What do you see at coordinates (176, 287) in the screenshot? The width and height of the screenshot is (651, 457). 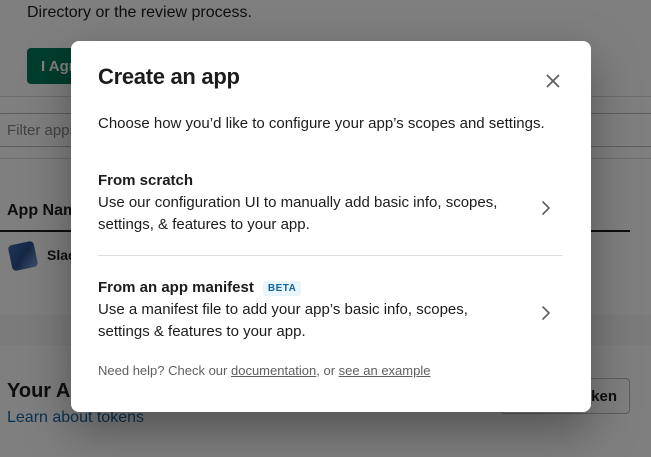 I see `option-title: From an app manifest` at bounding box center [176, 287].